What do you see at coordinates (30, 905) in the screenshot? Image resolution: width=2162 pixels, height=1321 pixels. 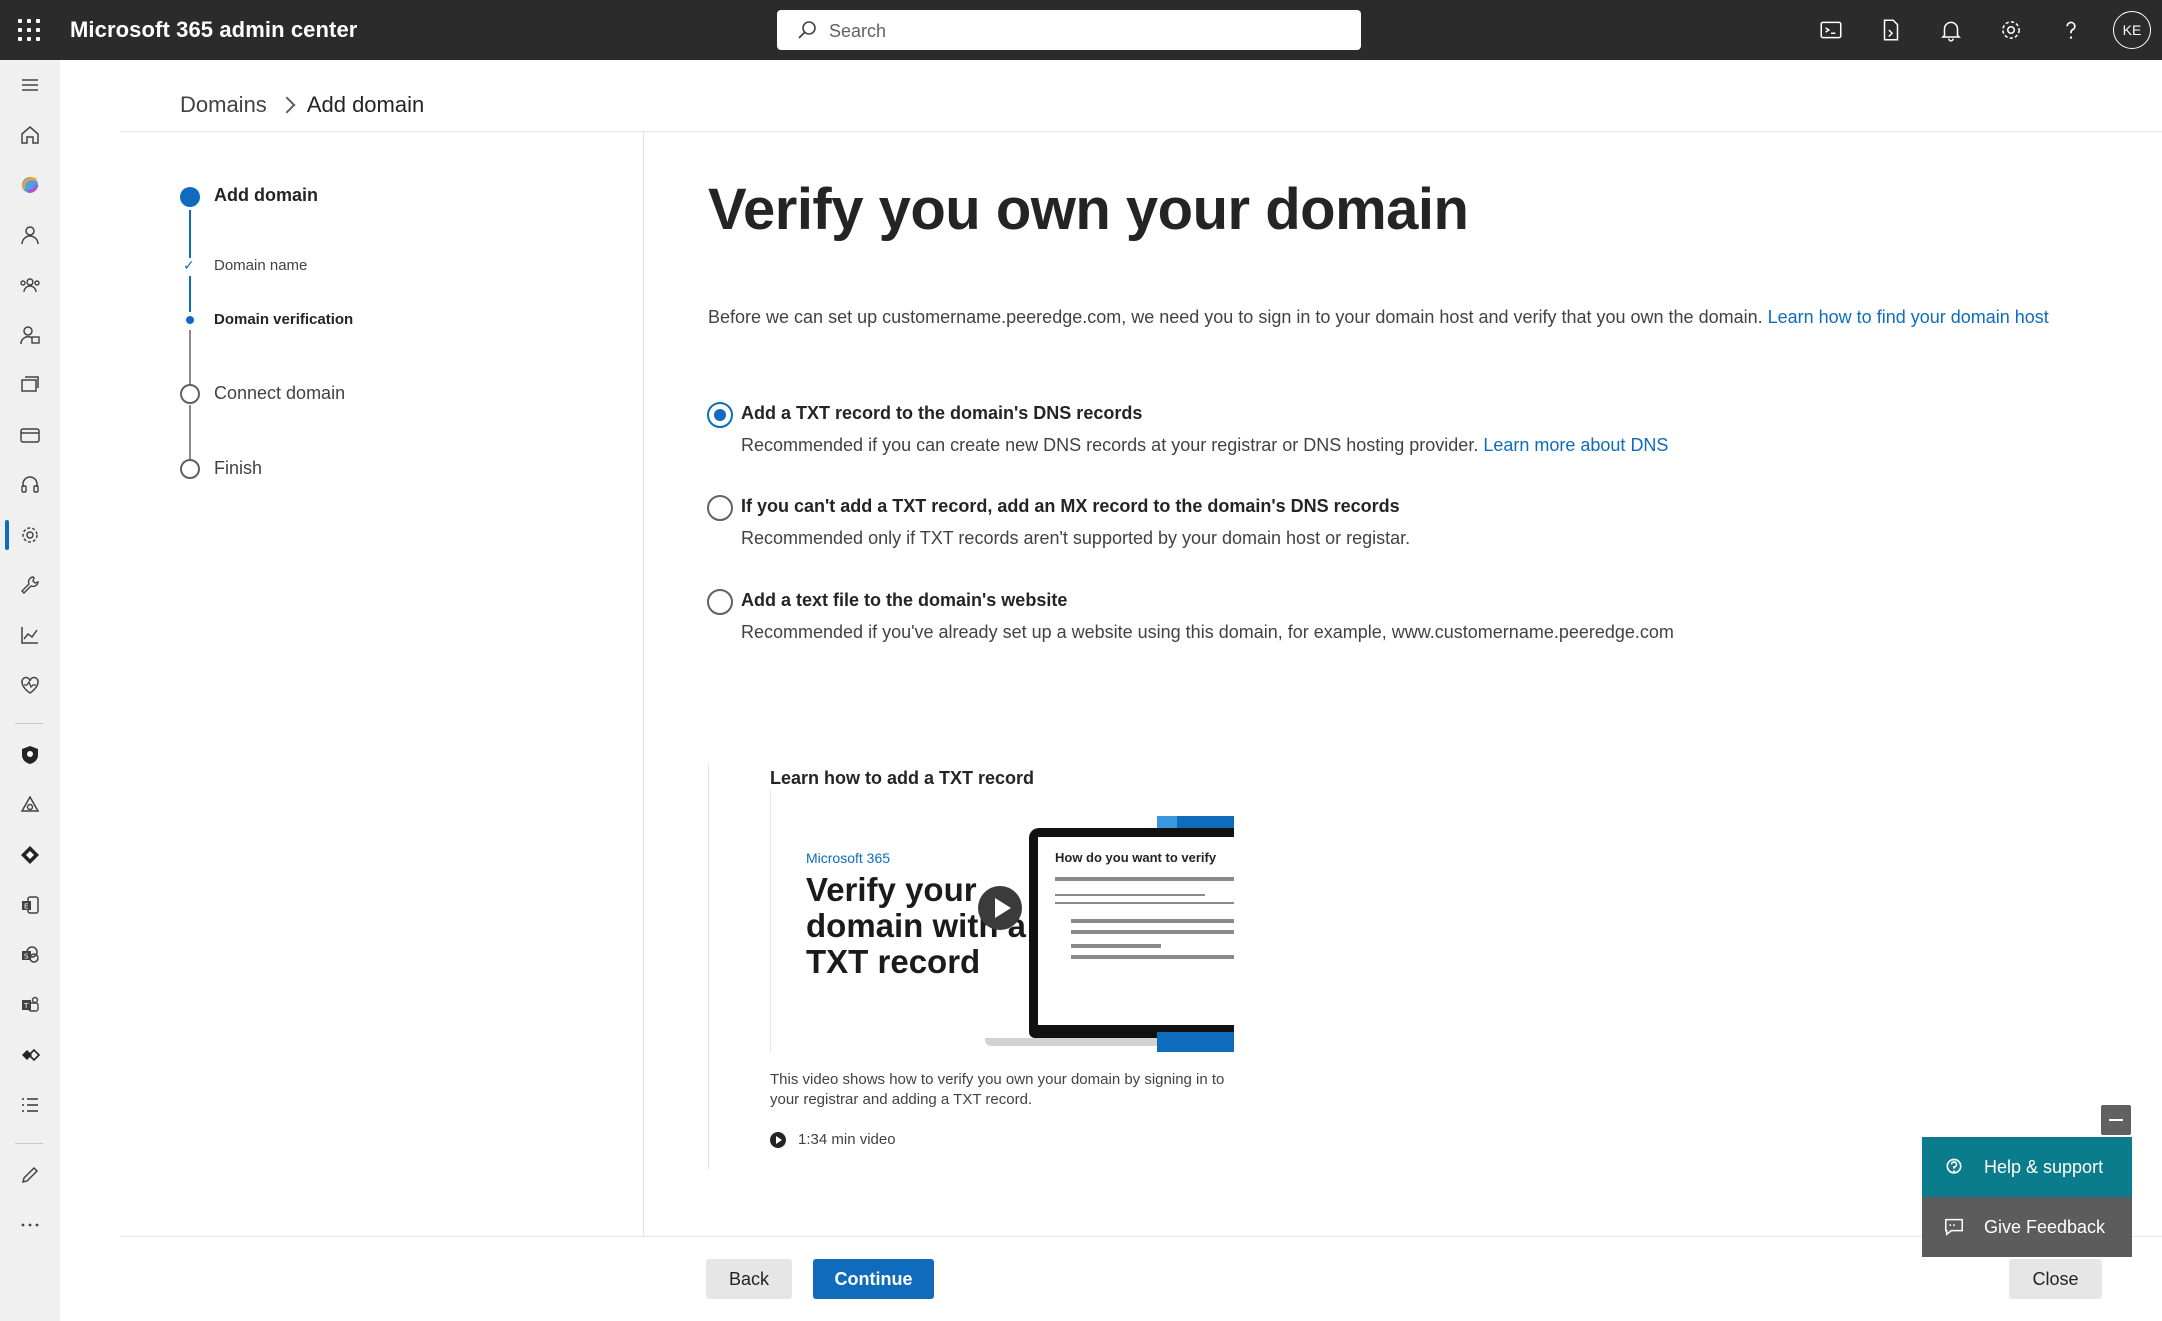 I see `exchange-icon: E` at bounding box center [30, 905].